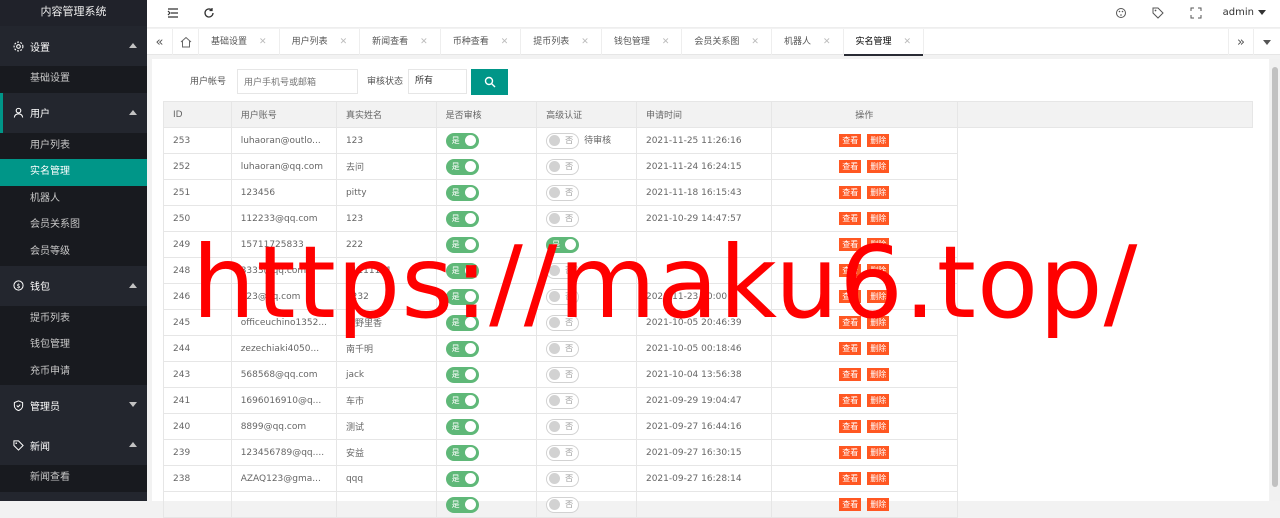 Image resolution: width=1280 pixels, height=518 pixels. What do you see at coordinates (884, 42) in the screenshot?
I see `tab: 实名管理 ✕` at bounding box center [884, 42].